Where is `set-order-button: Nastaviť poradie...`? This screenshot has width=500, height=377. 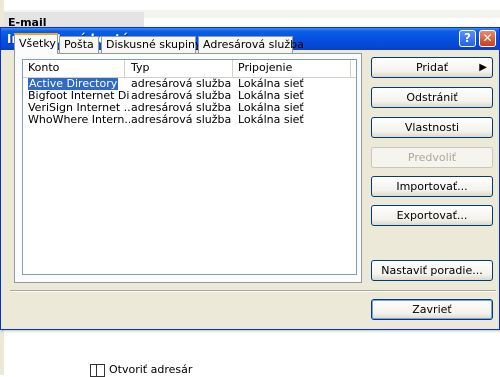 set-order-button: Nastaviť poradie... is located at coordinates (432, 270).